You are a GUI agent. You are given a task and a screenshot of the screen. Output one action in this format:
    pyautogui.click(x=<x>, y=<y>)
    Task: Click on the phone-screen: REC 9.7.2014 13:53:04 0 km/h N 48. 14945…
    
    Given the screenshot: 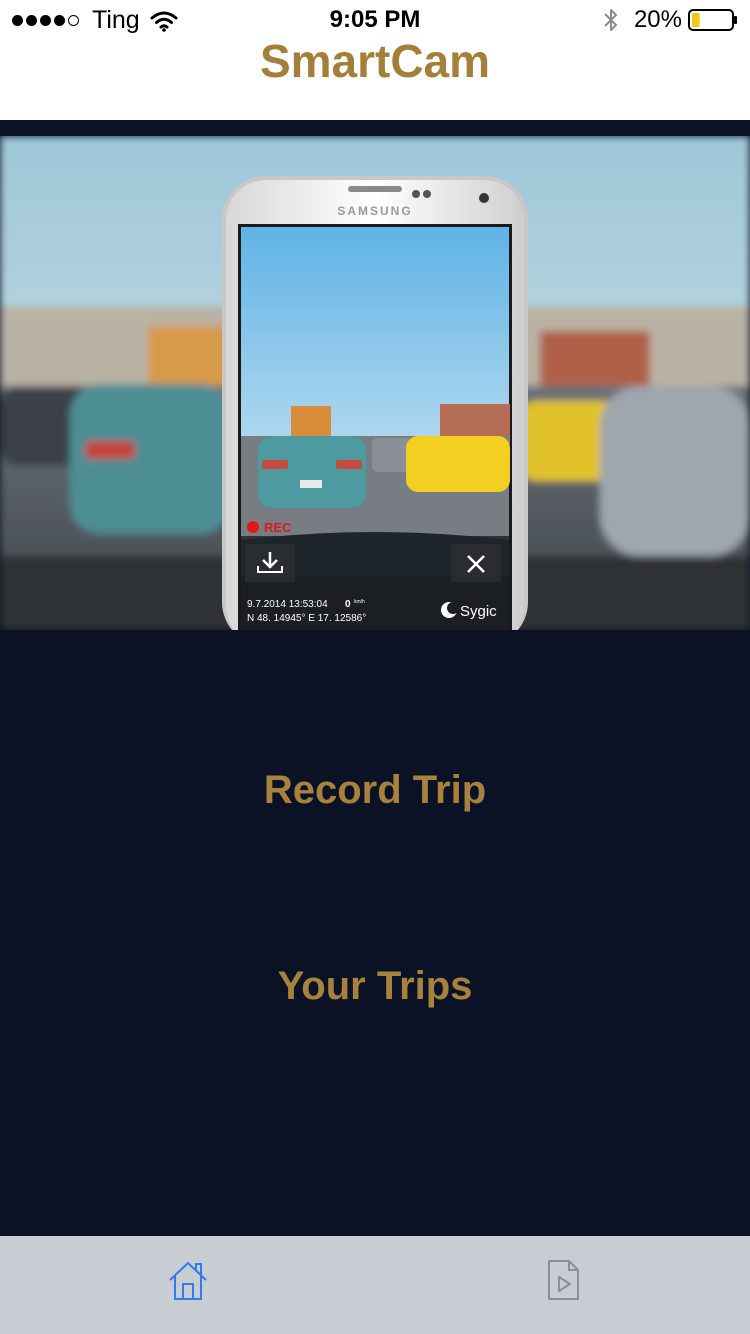 What is the action you would take?
    pyautogui.click(x=375, y=428)
    